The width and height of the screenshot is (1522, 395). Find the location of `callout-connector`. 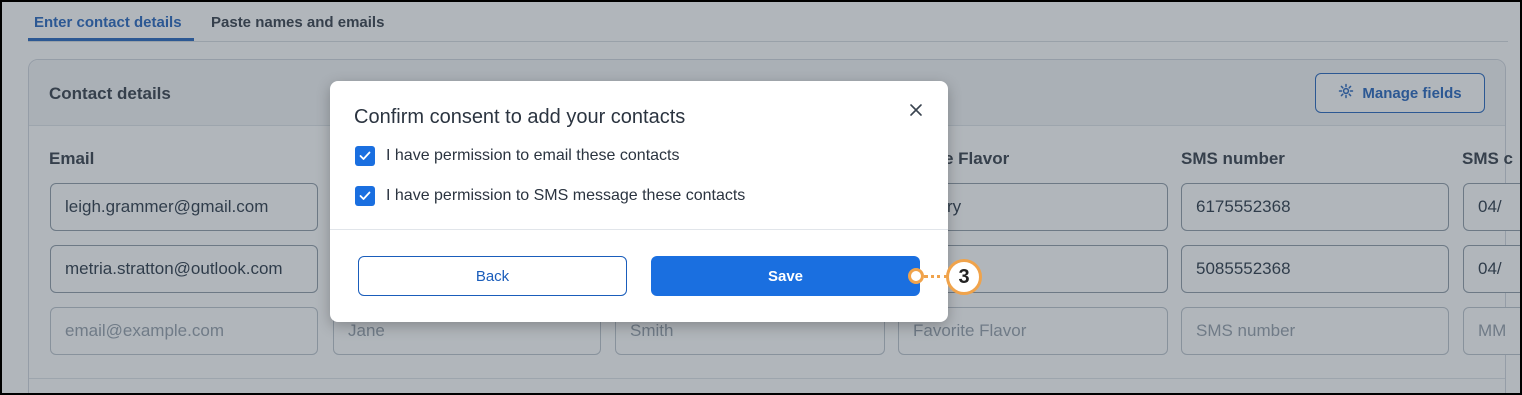

callout-connector is located at coordinates (936, 276).